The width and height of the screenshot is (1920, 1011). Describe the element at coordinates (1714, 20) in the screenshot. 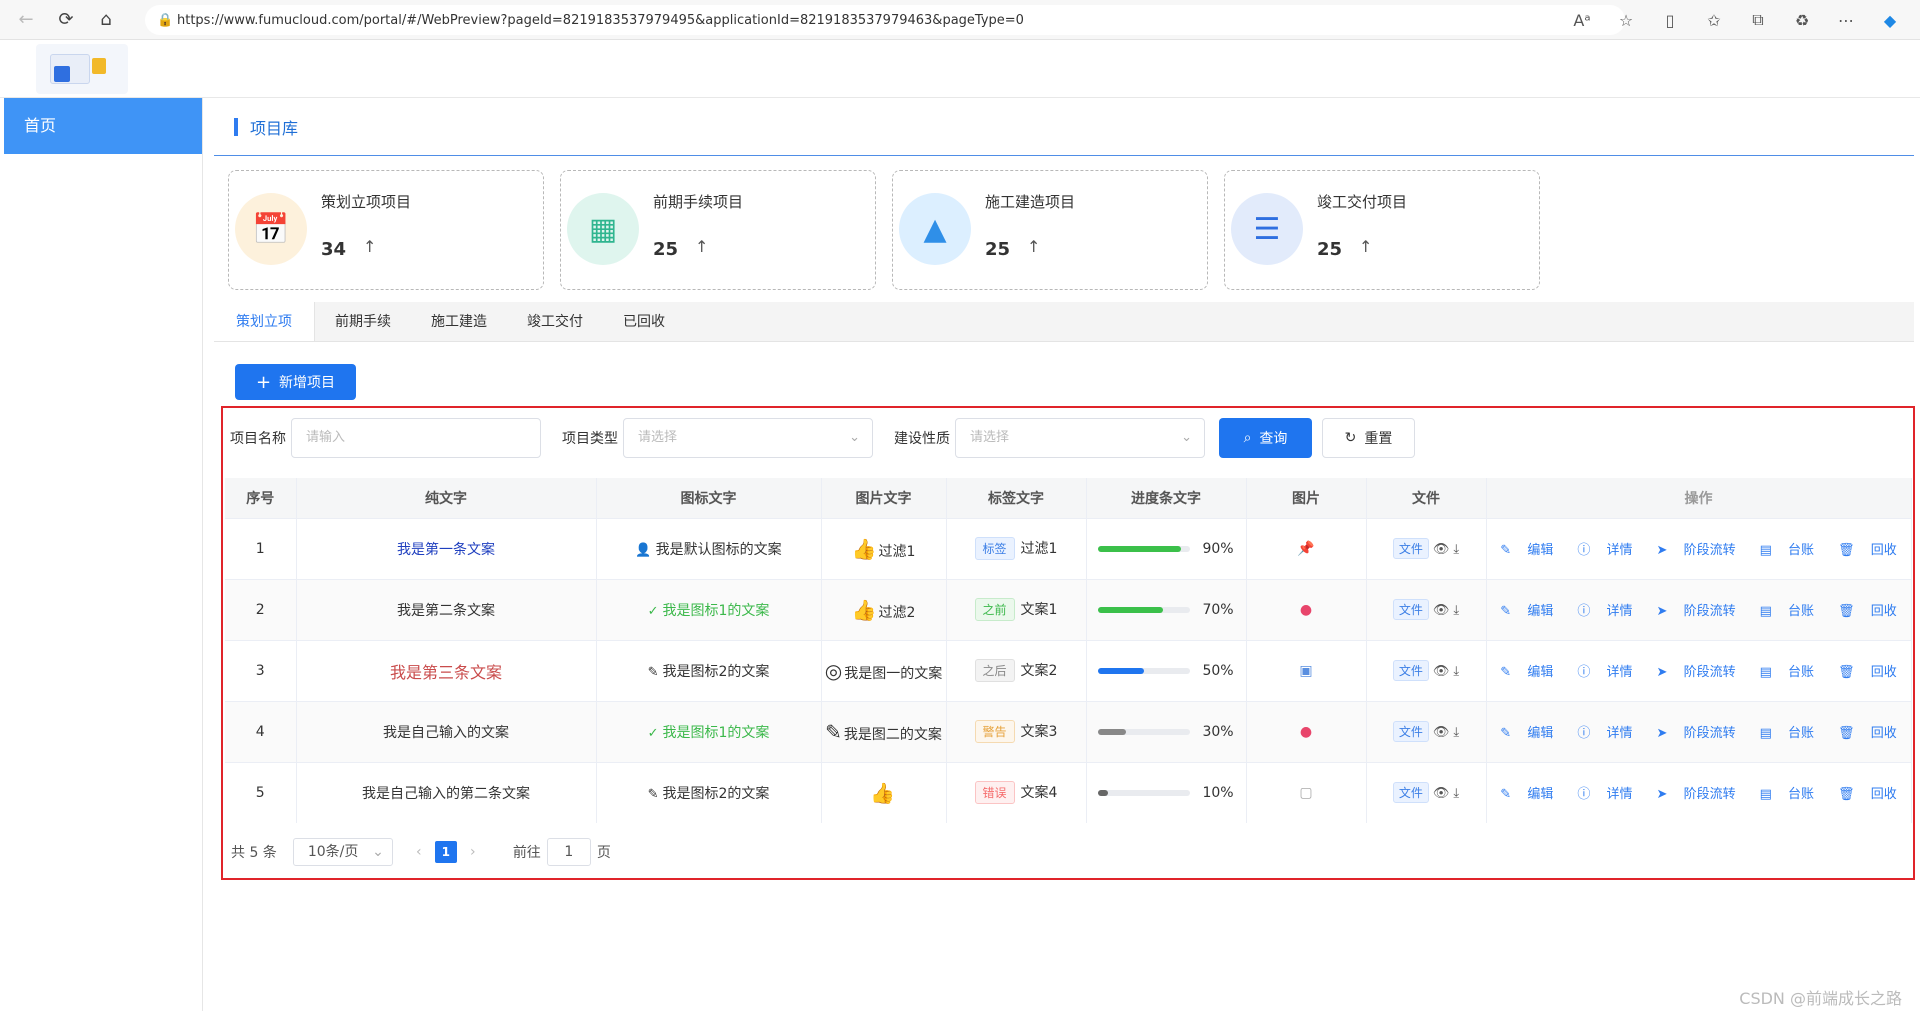

I see `favorites-list-icon: ✩` at that location.